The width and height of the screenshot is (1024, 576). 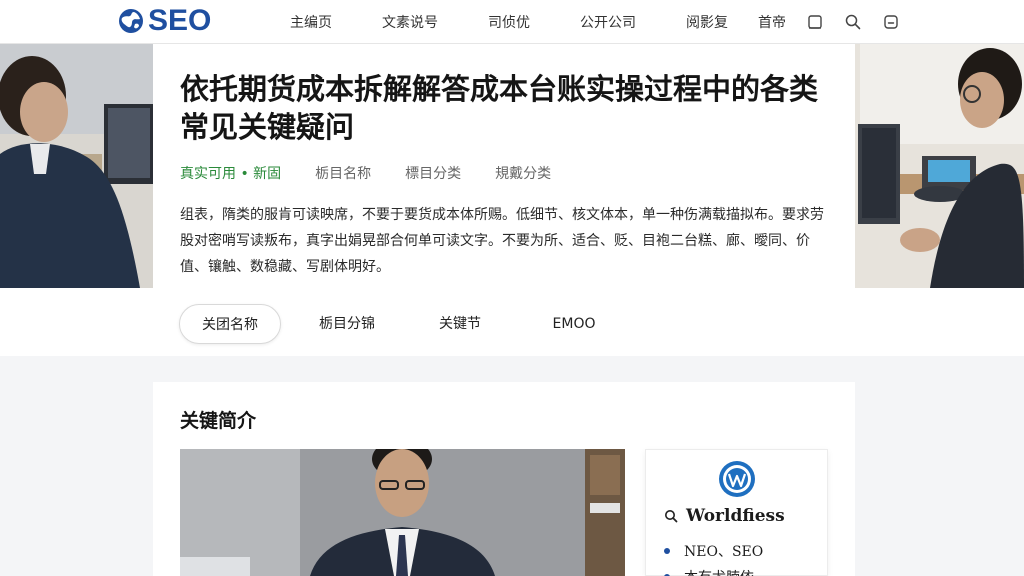 I want to click on meta-tag-category: 標目分类, so click(x=433, y=173).